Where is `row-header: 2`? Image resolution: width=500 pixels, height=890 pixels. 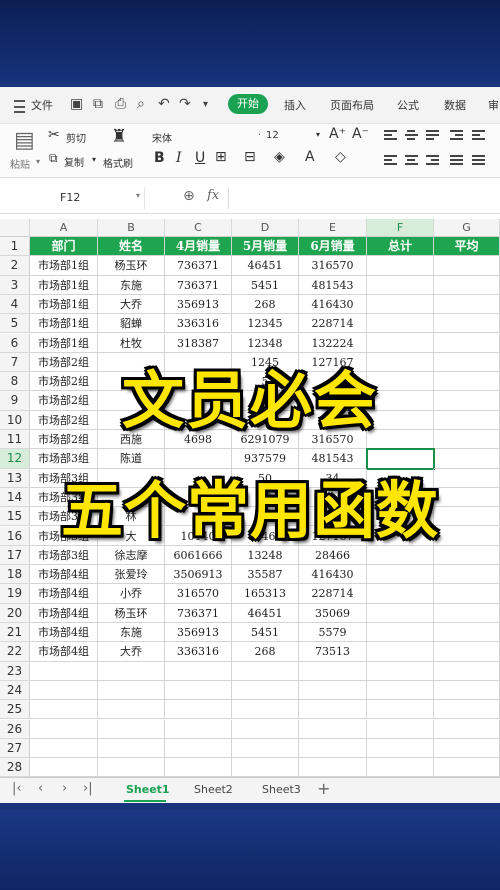 row-header: 2 is located at coordinates (15, 266).